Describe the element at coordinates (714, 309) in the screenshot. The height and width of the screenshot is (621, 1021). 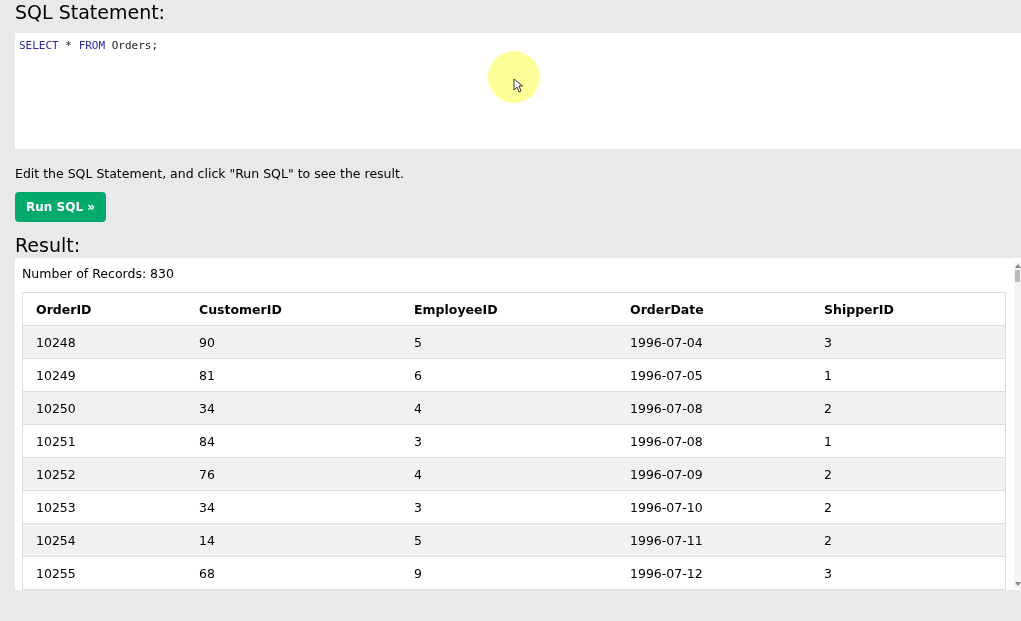
I see `column-header: OrderDate` at that location.